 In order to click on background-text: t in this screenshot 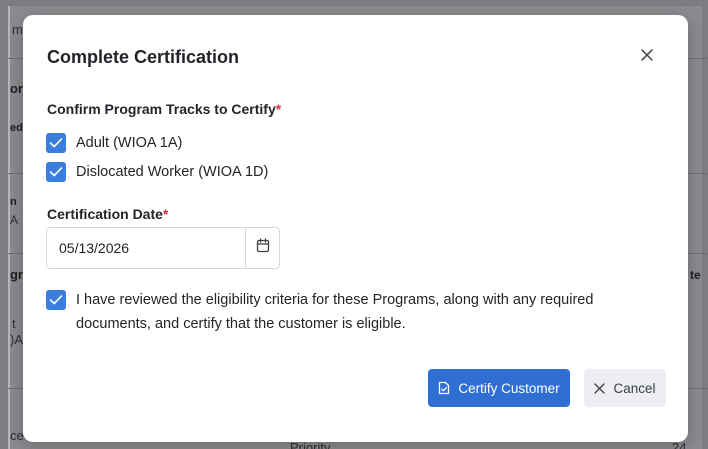, I will do `click(14, 323)`.